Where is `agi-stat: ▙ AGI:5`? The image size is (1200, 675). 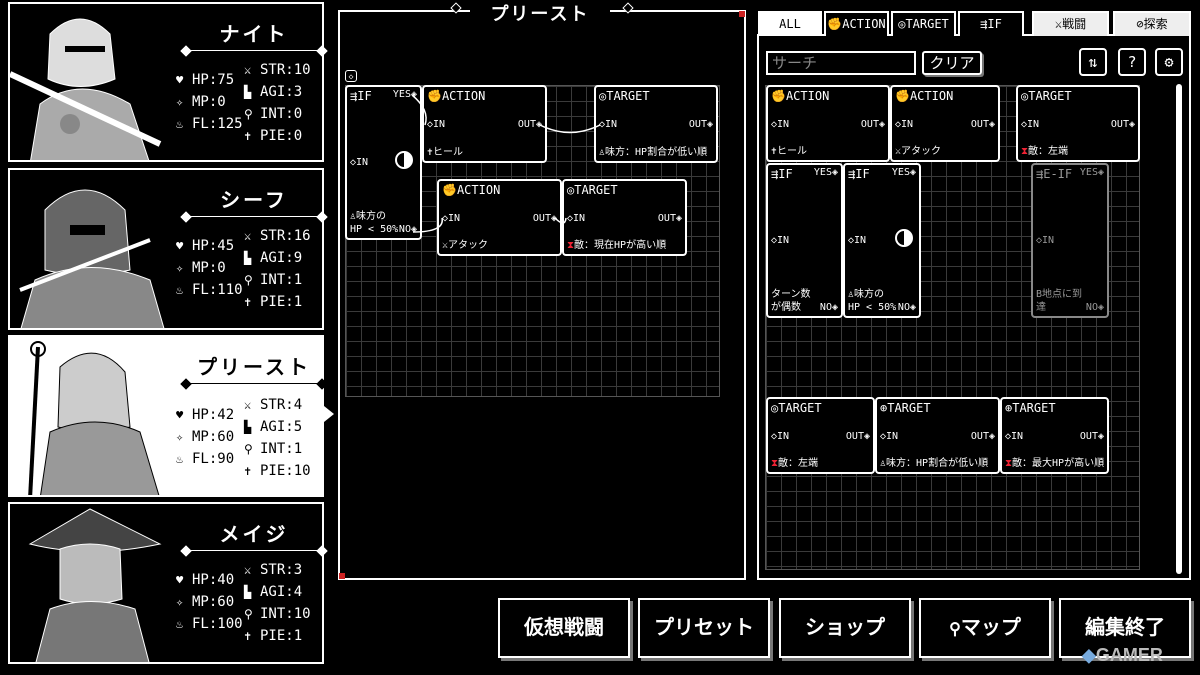
agi-stat: ▙ AGI:5 is located at coordinates (273, 427).